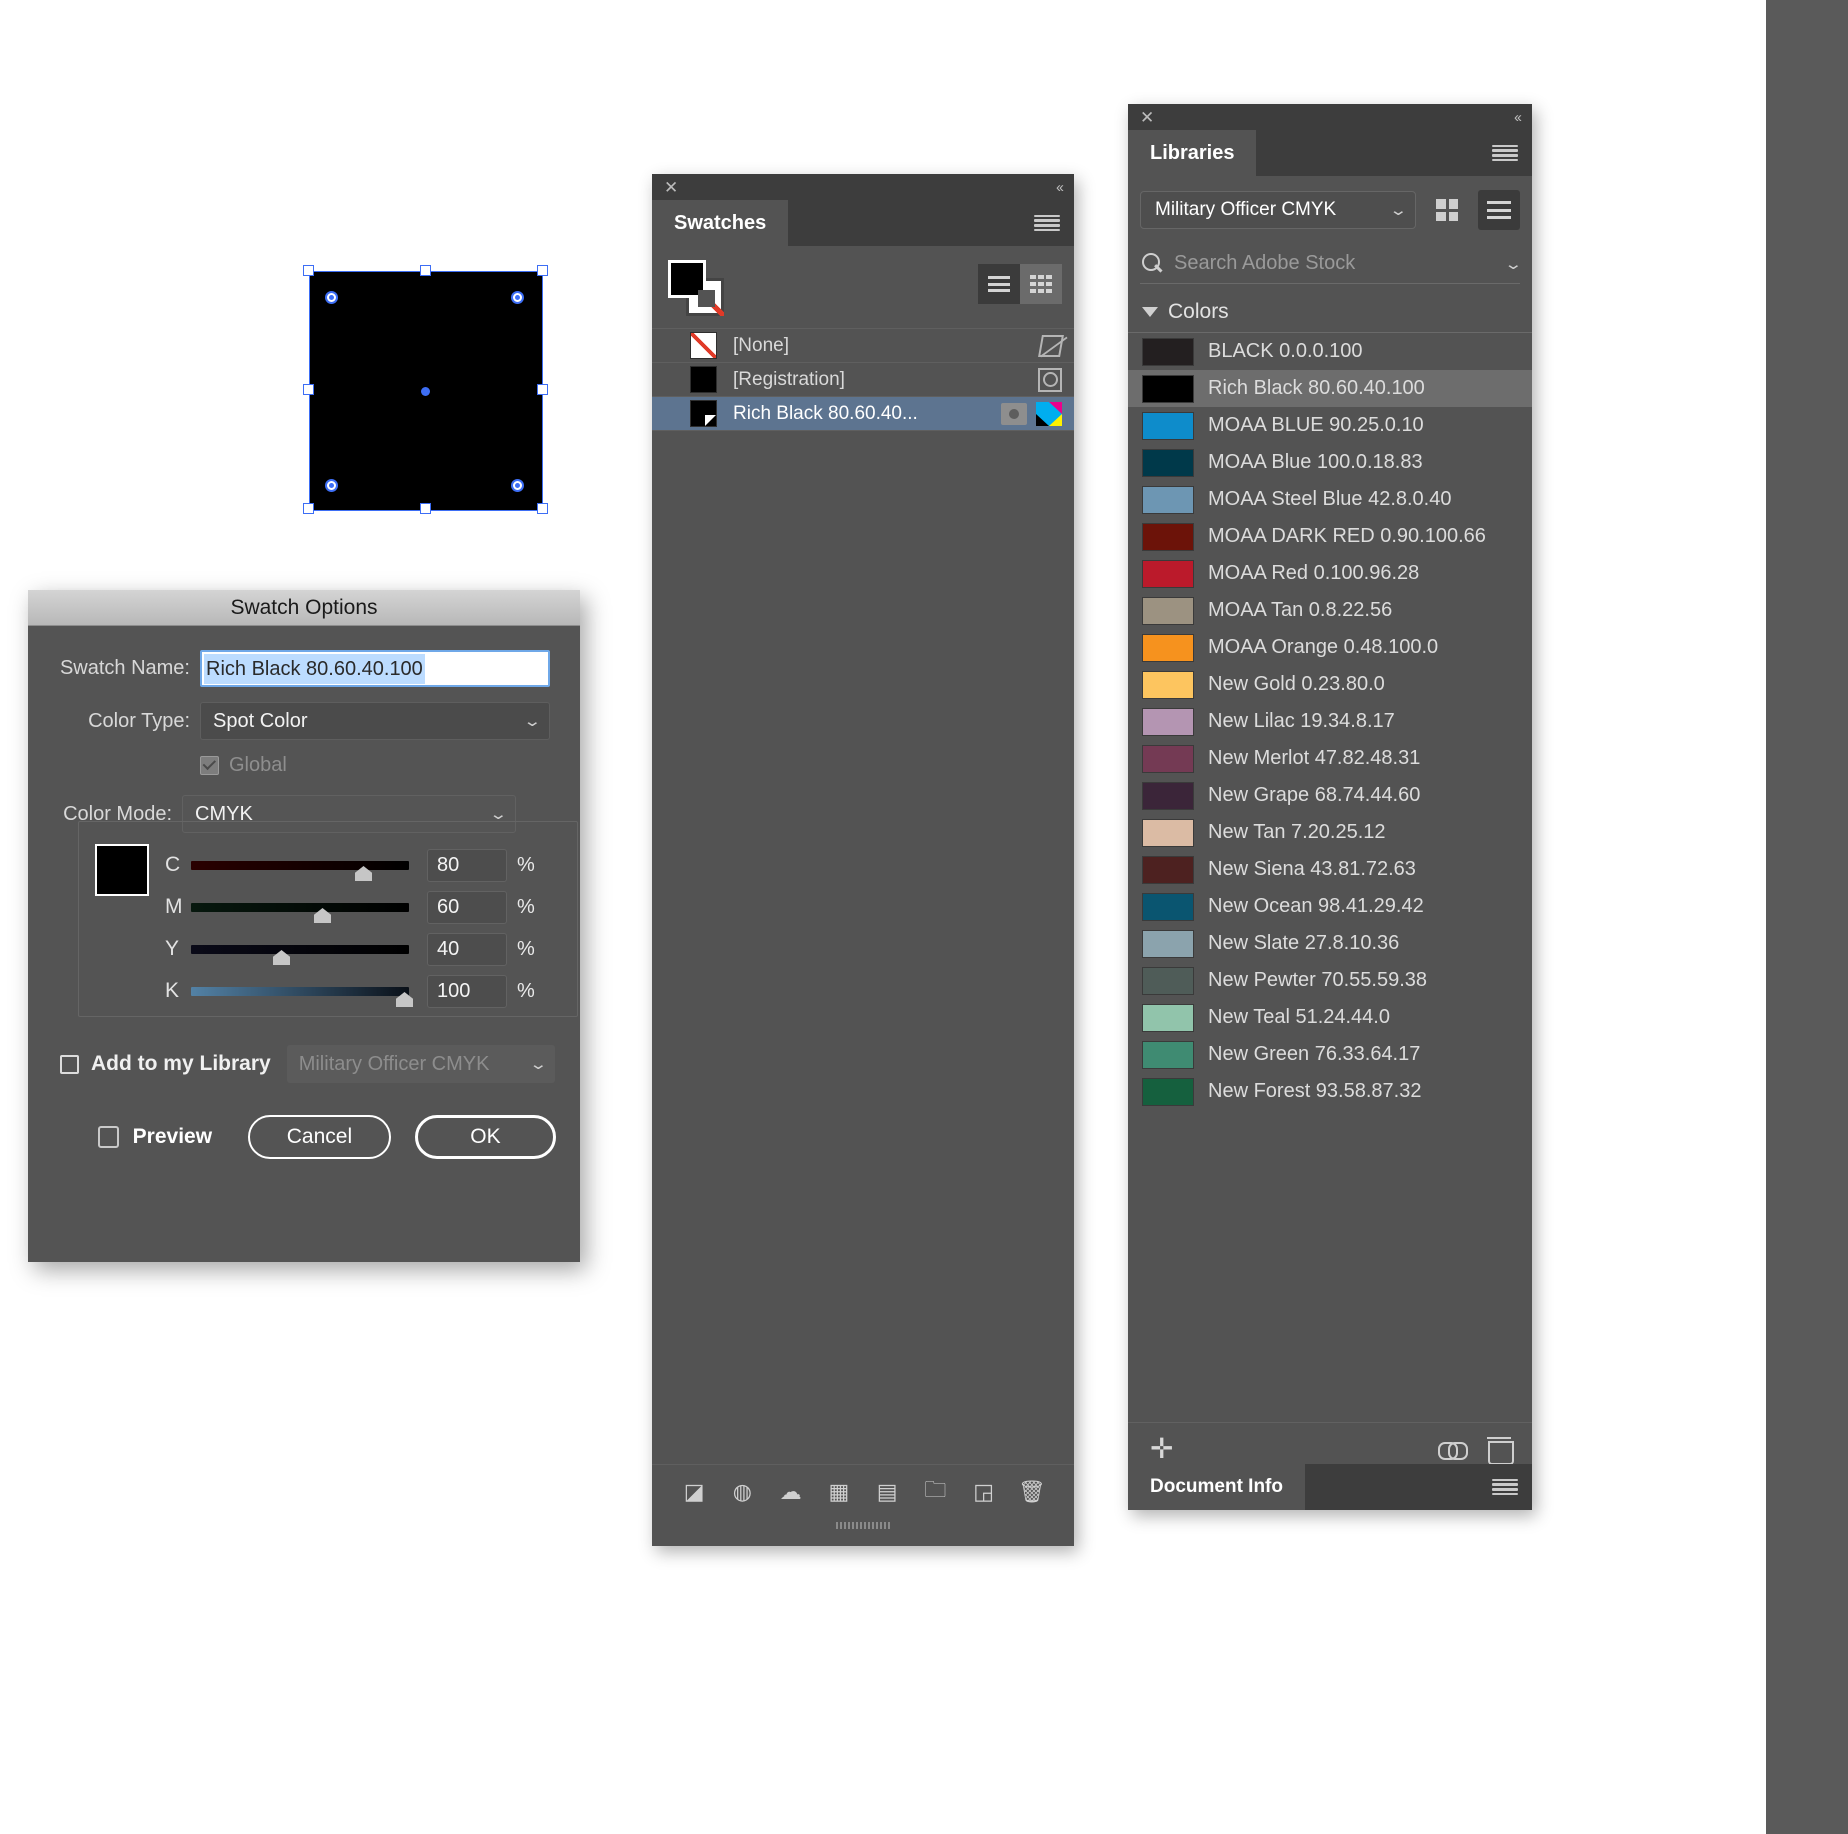  What do you see at coordinates (308, 270) in the screenshot?
I see `bbox-handle-top-left` at bounding box center [308, 270].